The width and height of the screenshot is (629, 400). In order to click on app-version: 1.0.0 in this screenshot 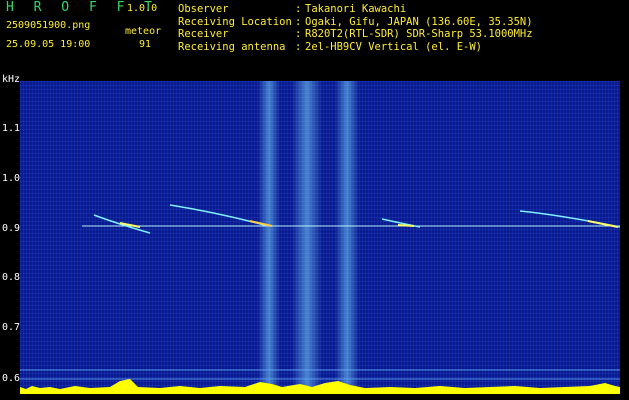, I will do `click(142, 8)`.